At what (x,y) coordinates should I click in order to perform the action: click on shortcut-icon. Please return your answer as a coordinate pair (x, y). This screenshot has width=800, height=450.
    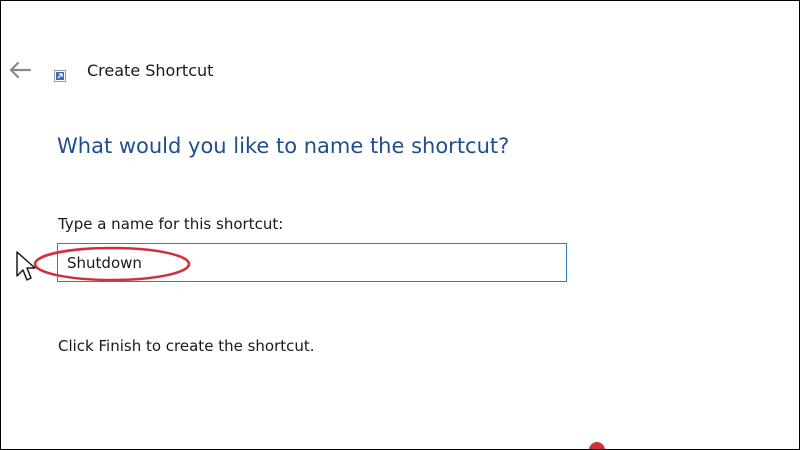
    Looking at the image, I should click on (60, 76).